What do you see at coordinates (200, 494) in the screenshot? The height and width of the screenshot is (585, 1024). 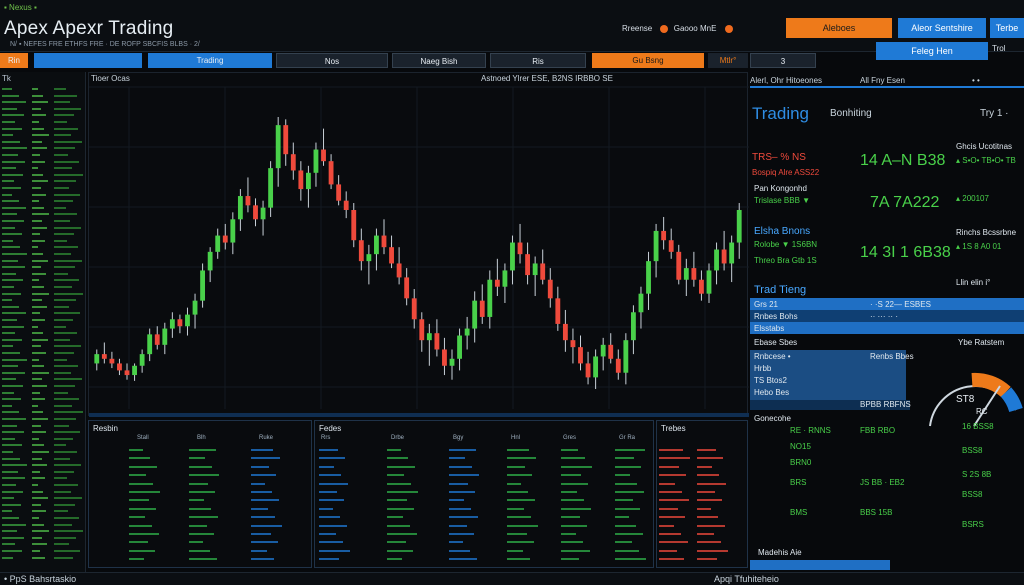 I see `positions-table: Resbin Stall Blh Ruke` at bounding box center [200, 494].